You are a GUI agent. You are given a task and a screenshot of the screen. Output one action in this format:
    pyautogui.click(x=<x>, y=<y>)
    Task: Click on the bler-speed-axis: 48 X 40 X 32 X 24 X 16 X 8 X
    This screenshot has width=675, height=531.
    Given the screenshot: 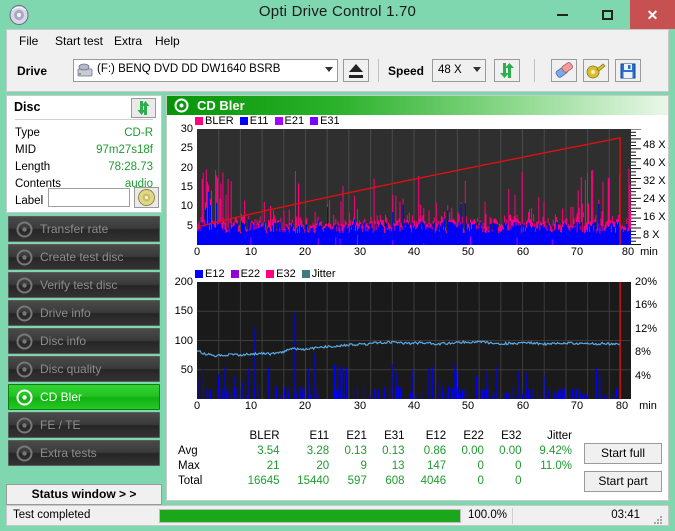 What is the action you would take?
    pyautogui.click(x=649, y=187)
    